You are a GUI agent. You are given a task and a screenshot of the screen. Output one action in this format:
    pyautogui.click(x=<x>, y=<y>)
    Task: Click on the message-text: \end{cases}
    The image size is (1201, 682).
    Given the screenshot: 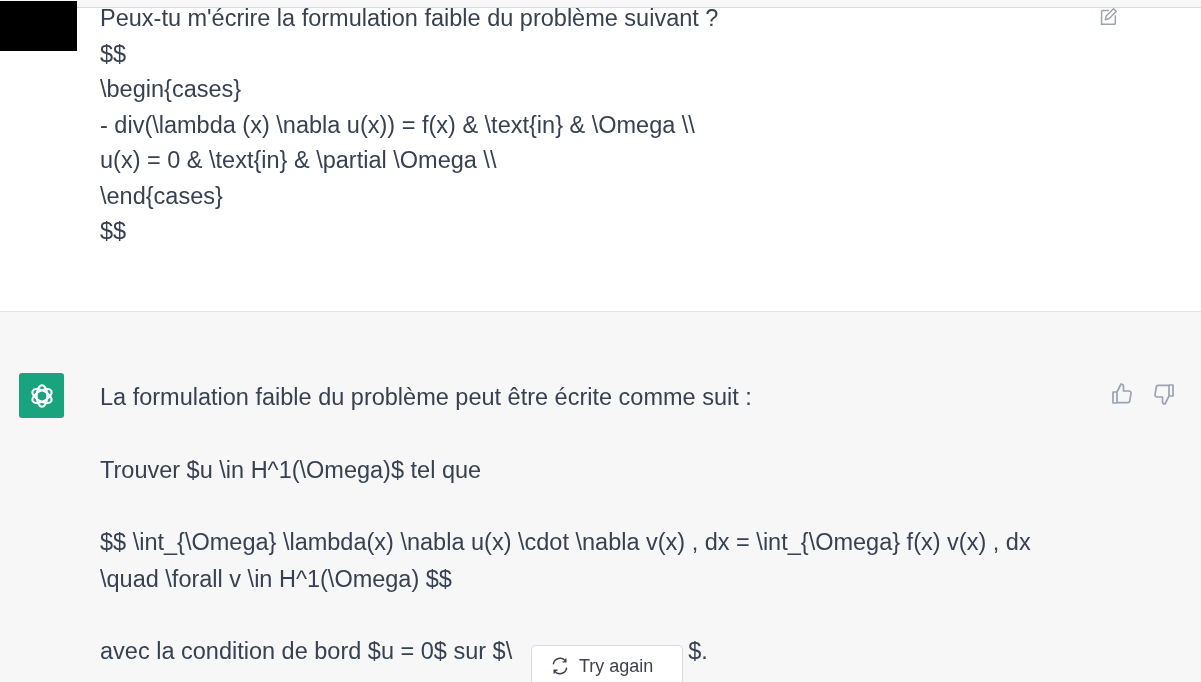 What is the action you would take?
    pyautogui.click(x=162, y=196)
    